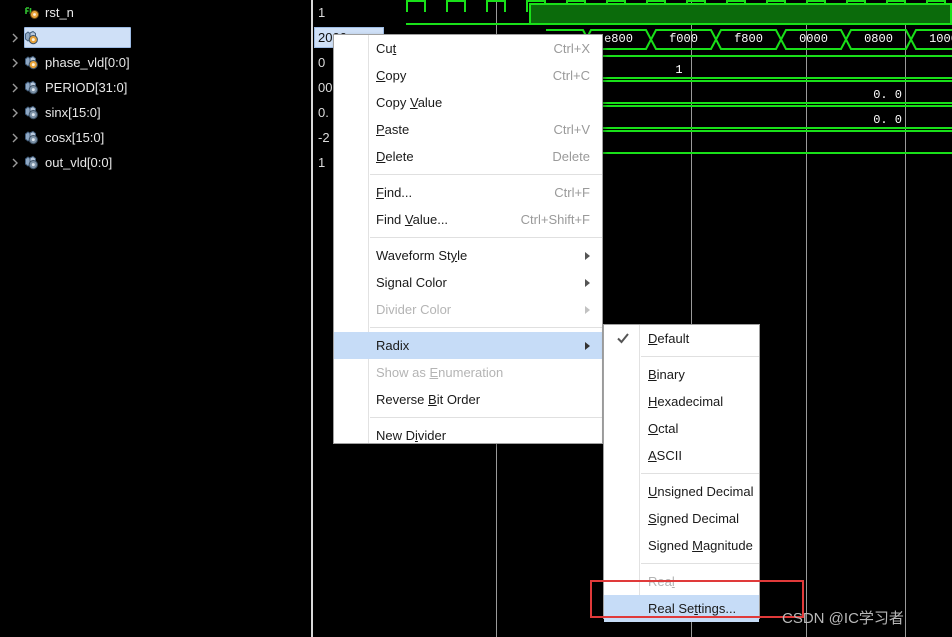  Describe the element at coordinates (468, 102) in the screenshot. I see `menu-item-copy-value: Copy Value` at that location.